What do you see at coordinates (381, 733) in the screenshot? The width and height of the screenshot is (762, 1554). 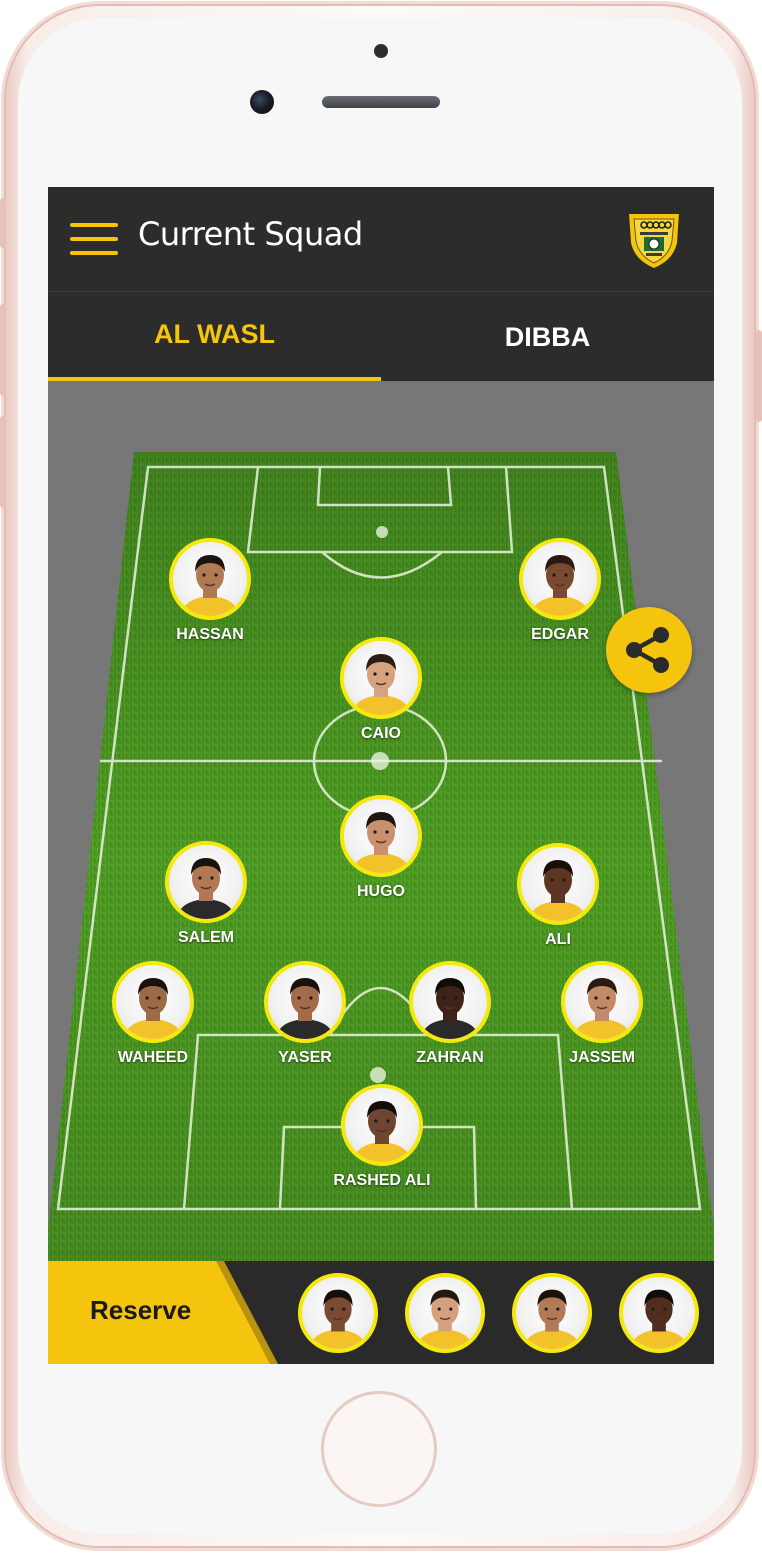 I see `player-name: CAIO` at bounding box center [381, 733].